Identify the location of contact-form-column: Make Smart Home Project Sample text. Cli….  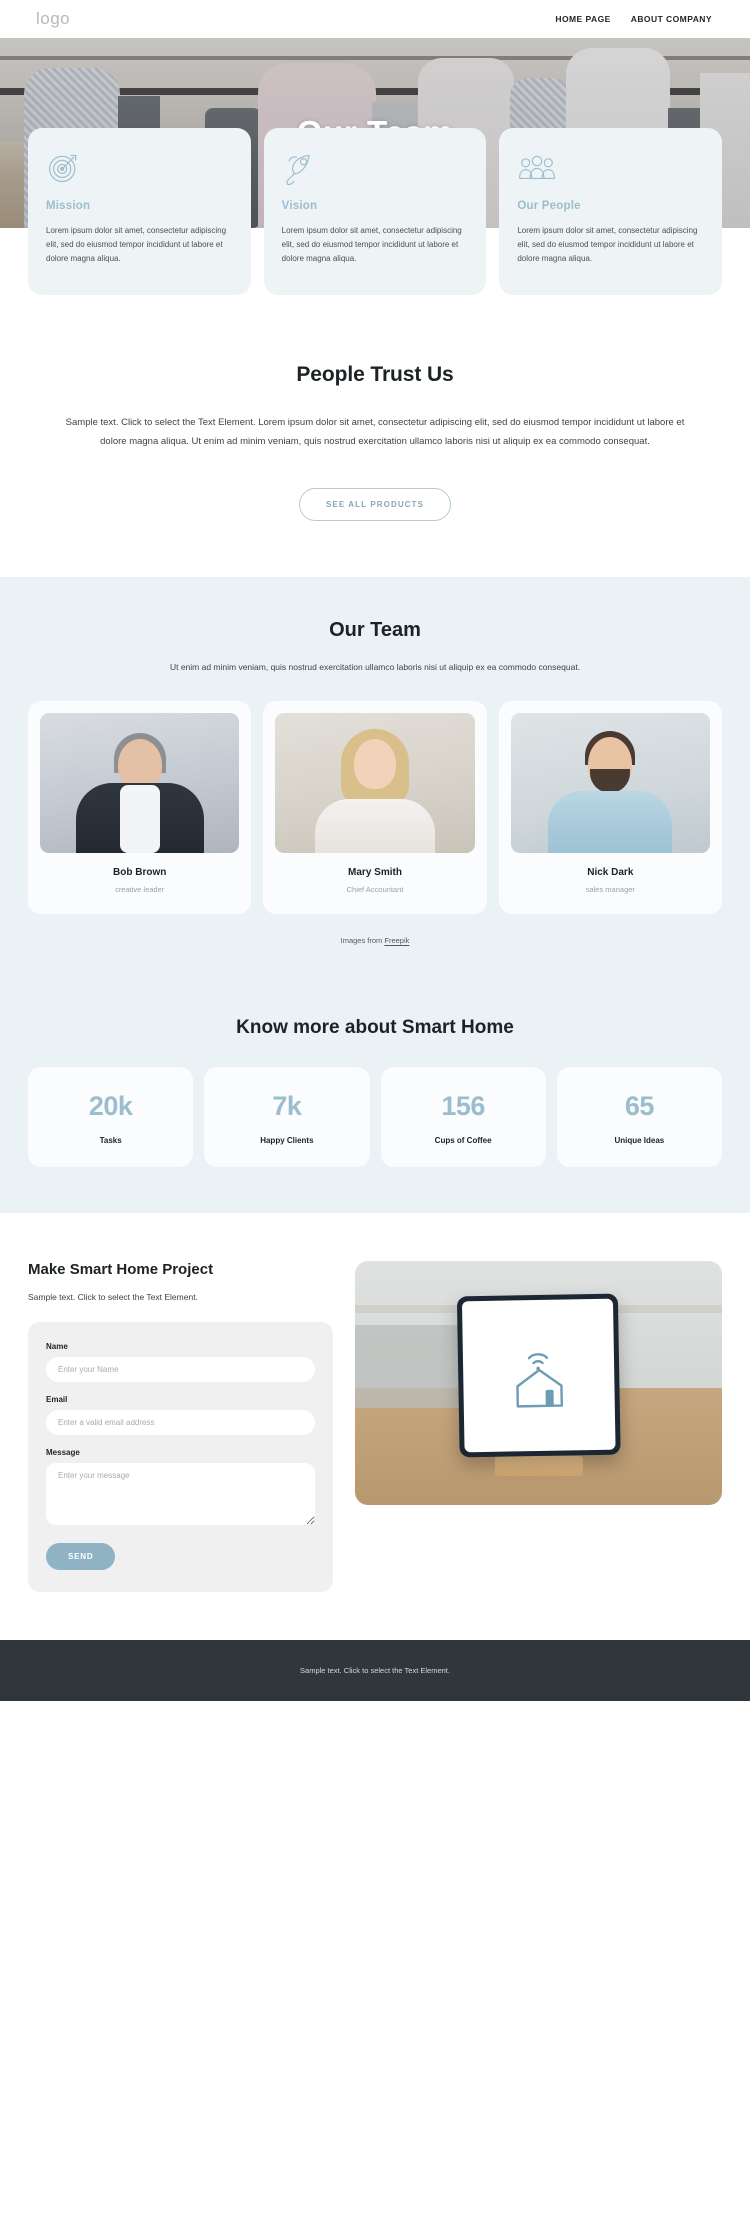
(180, 1427).